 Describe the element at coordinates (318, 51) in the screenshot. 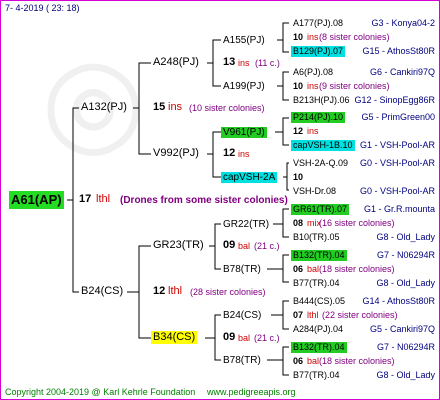

I see `g4-2: B129(PJ).07` at that location.